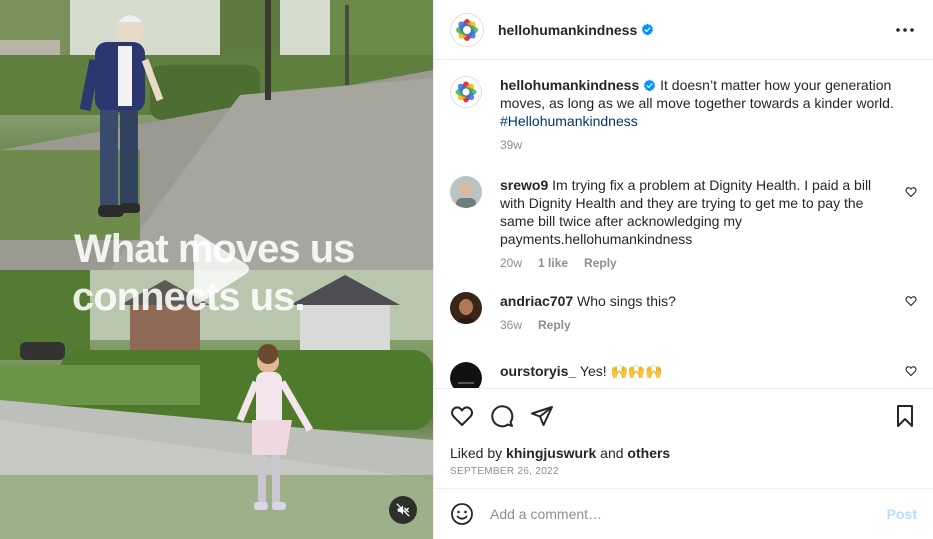 The height and width of the screenshot is (539, 933). What do you see at coordinates (462, 514) in the screenshot?
I see `emoji-icon` at bounding box center [462, 514].